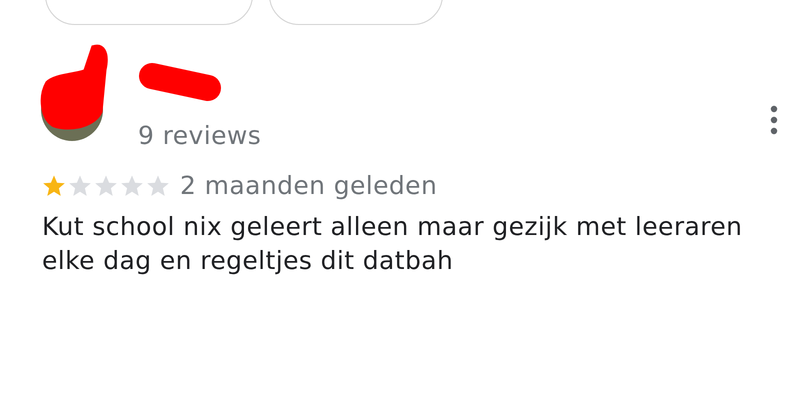  What do you see at coordinates (393, 244) in the screenshot?
I see `review-text: Kut school nix geleert alleen maar gezijk met leeraren elke dag en regeltjes dit datbah` at bounding box center [393, 244].